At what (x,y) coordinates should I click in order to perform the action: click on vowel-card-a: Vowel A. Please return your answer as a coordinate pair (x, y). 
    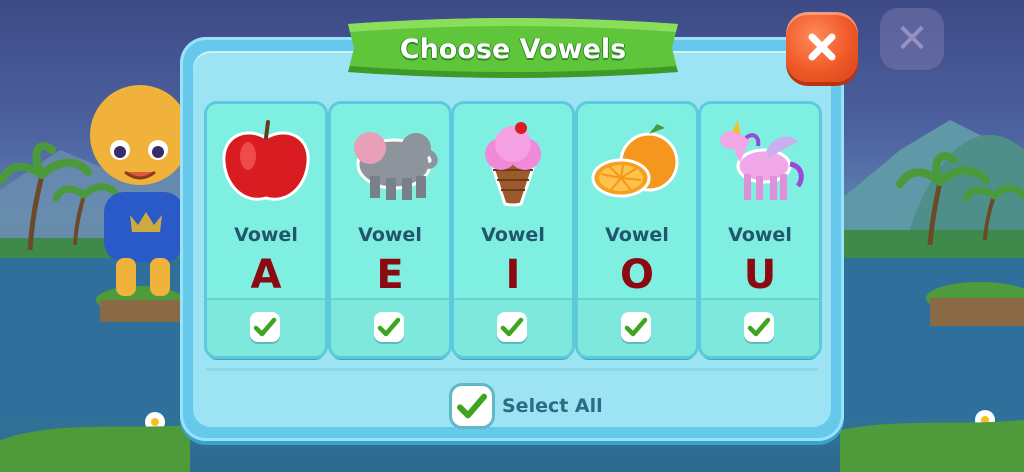
    Looking at the image, I should click on (266, 230).